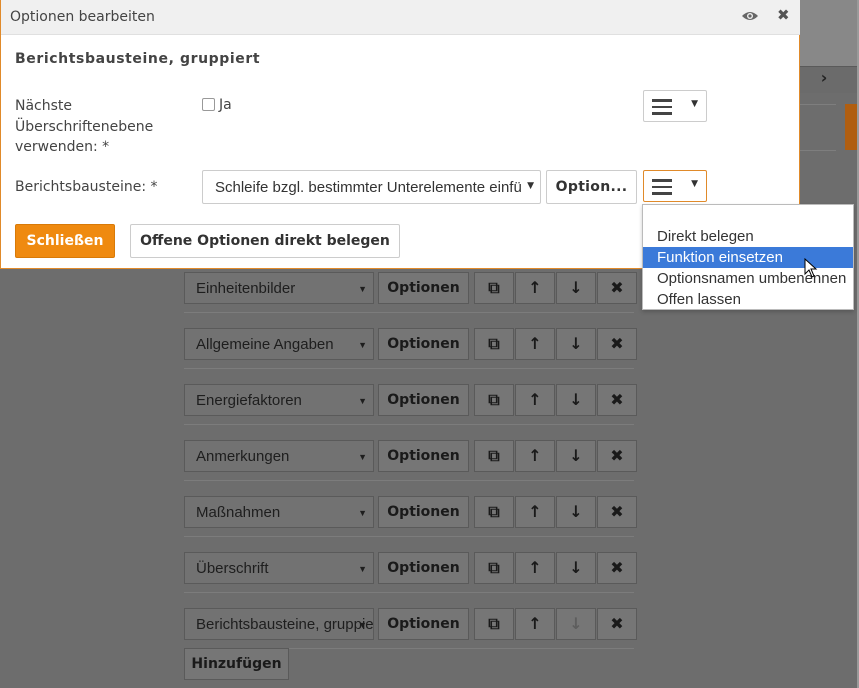 The width and height of the screenshot is (859, 688). I want to click on building-block-row: Anmerkungen ▼ Optionen ⧉ ↑ ↓ ✖, so click(410, 460).